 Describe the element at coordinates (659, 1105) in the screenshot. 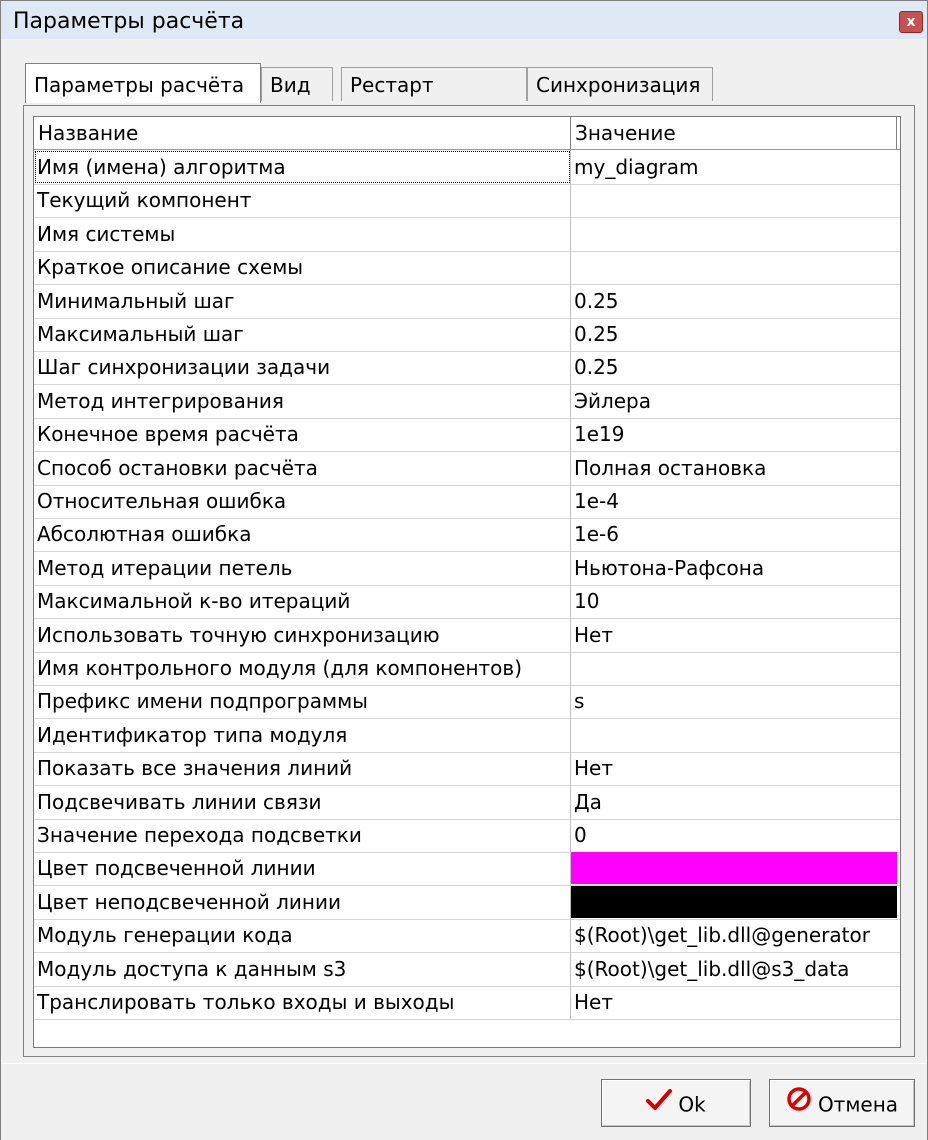

I see `checkmark-icon` at that location.